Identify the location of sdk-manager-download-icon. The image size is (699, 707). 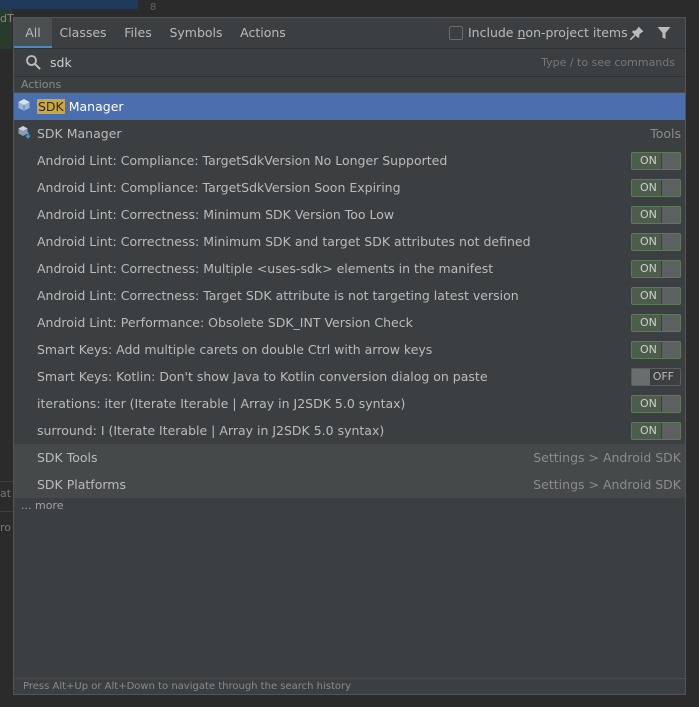
(24, 132).